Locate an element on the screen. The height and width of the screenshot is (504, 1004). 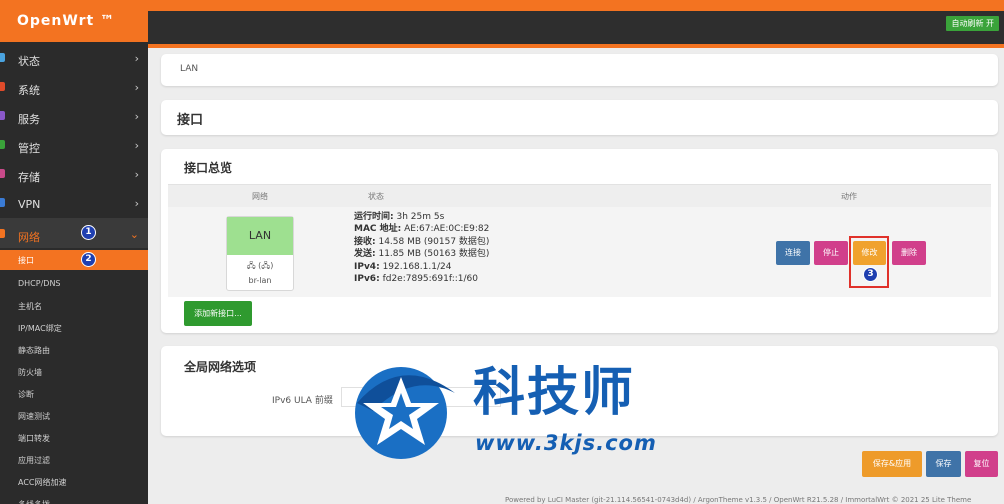
column-header-network: 网络 is located at coordinates (260, 196).